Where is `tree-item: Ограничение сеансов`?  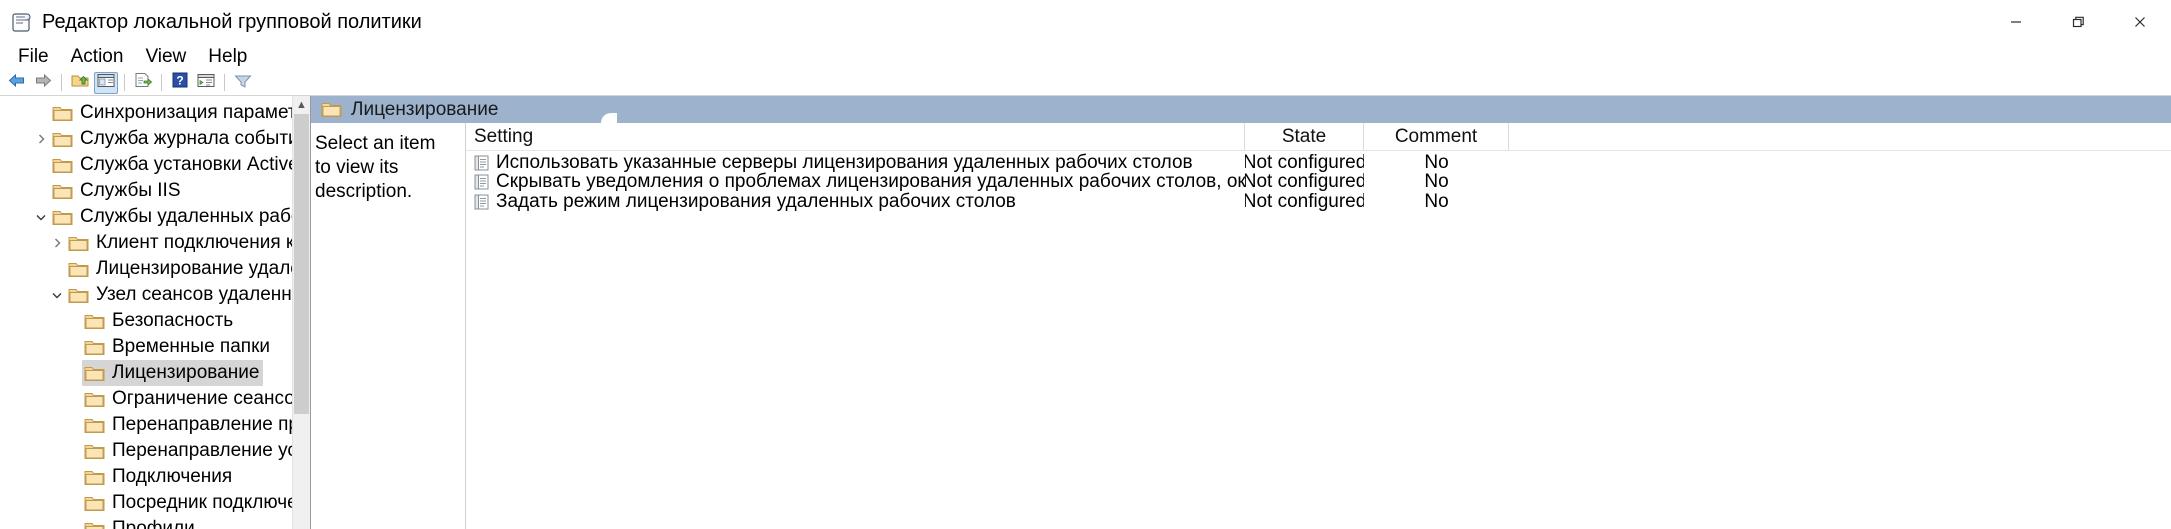
tree-item: Ограничение сеансов is located at coordinates (155, 399).